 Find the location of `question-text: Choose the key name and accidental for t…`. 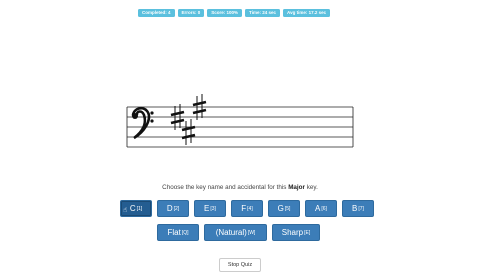

question-text: Choose the key name and accidental for t… is located at coordinates (240, 187).